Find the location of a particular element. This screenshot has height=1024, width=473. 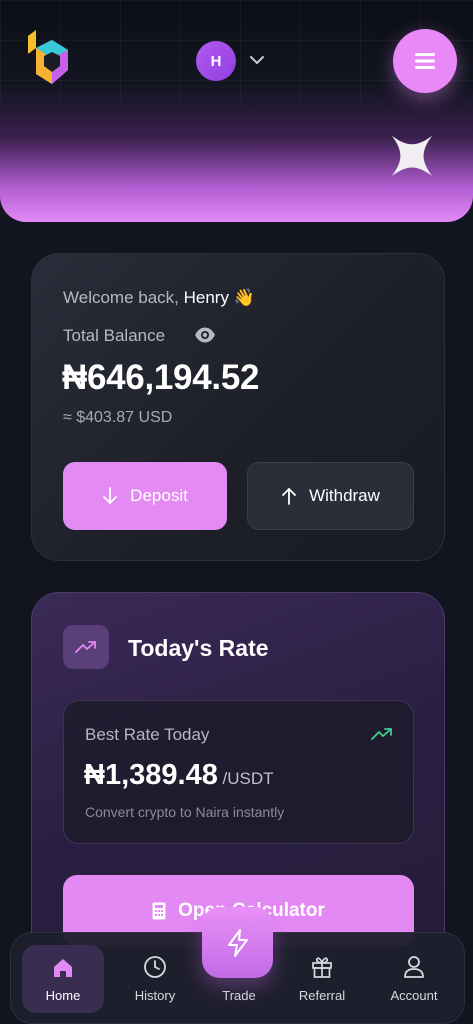

wave-emoji: 👋 is located at coordinates (244, 297).